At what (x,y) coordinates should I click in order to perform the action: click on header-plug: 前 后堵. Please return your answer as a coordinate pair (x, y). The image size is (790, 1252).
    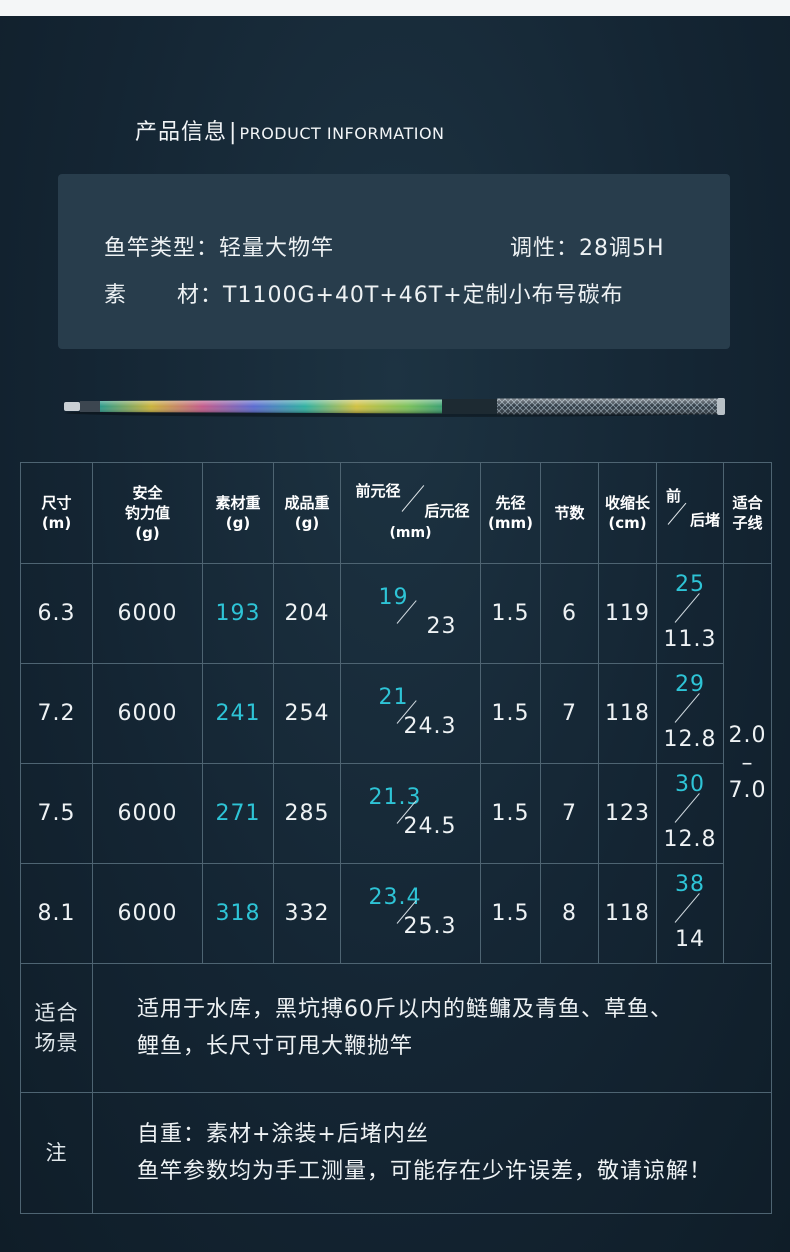
    Looking at the image, I should click on (690, 513).